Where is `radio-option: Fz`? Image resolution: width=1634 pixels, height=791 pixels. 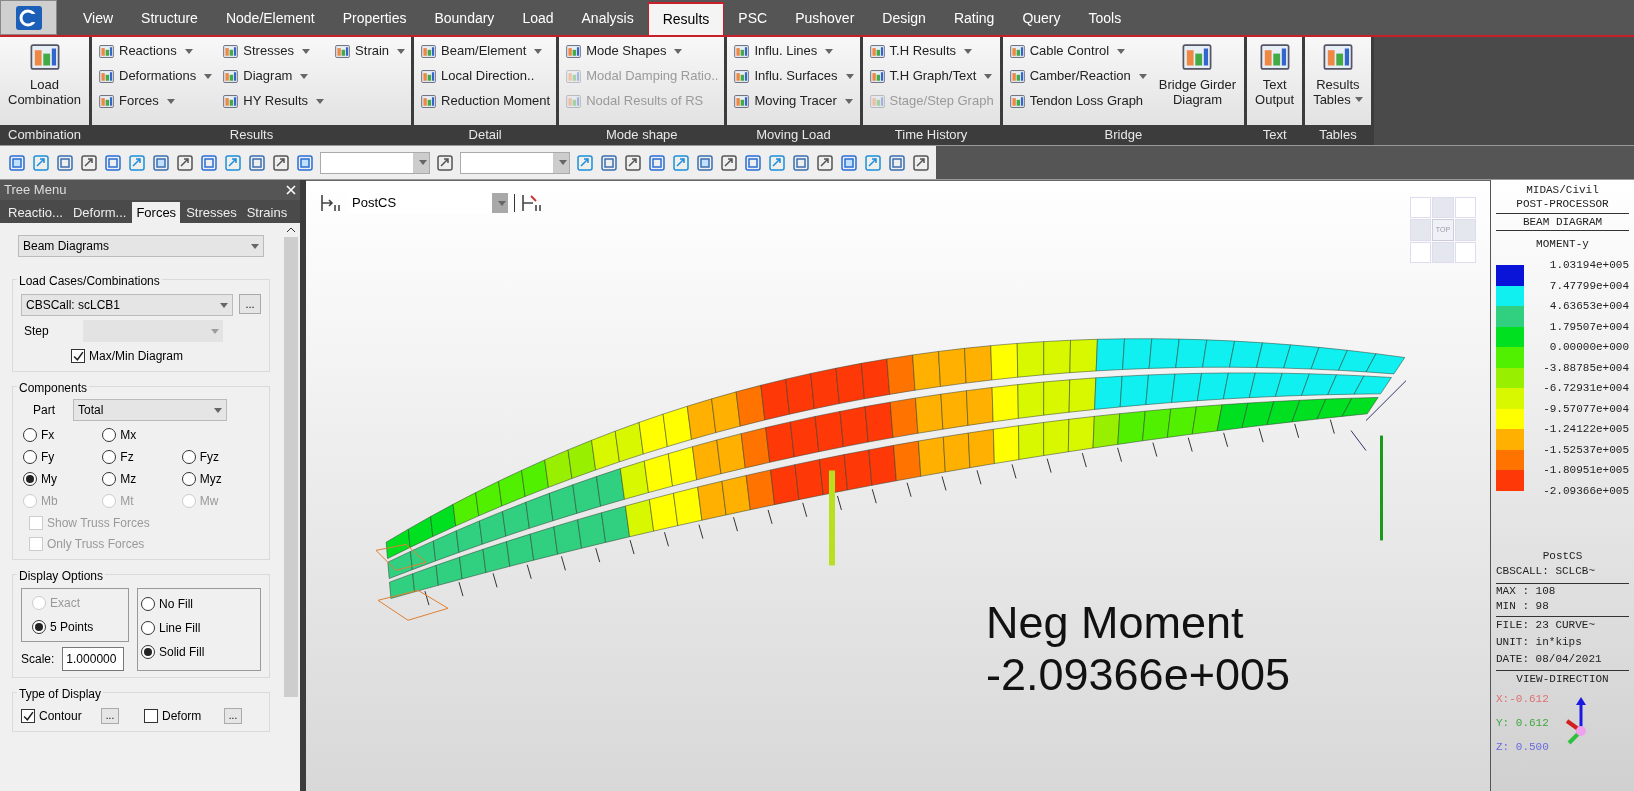 radio-option: Fz is located at coordinates (142, 457).